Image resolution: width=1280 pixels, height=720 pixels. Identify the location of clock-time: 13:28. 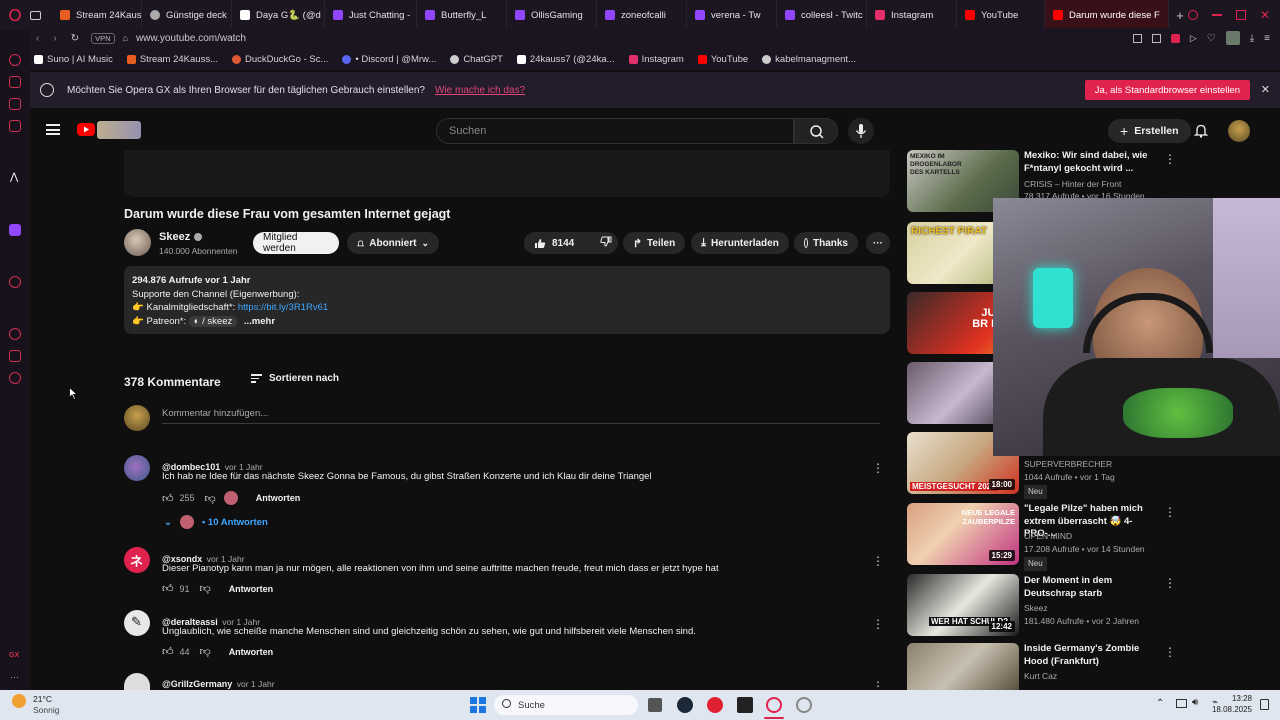
(1237, 698).